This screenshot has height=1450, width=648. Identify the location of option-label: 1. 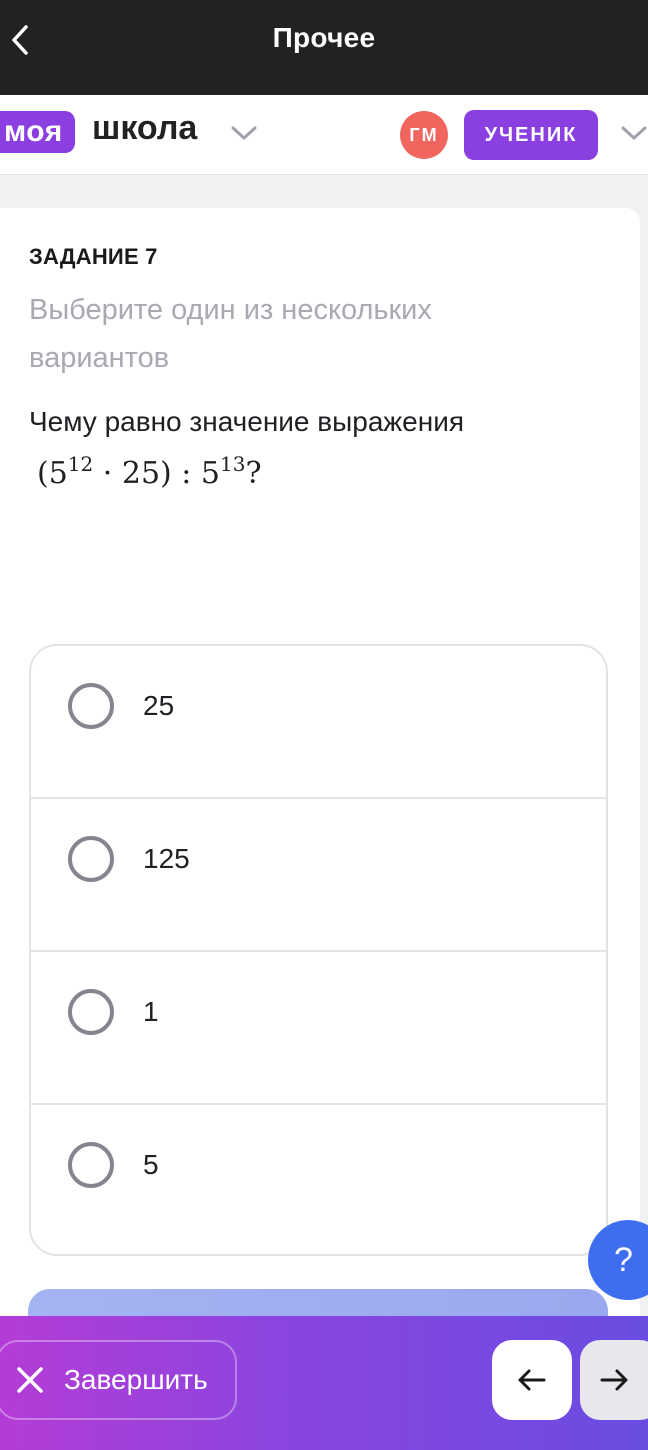
(151, 1011).